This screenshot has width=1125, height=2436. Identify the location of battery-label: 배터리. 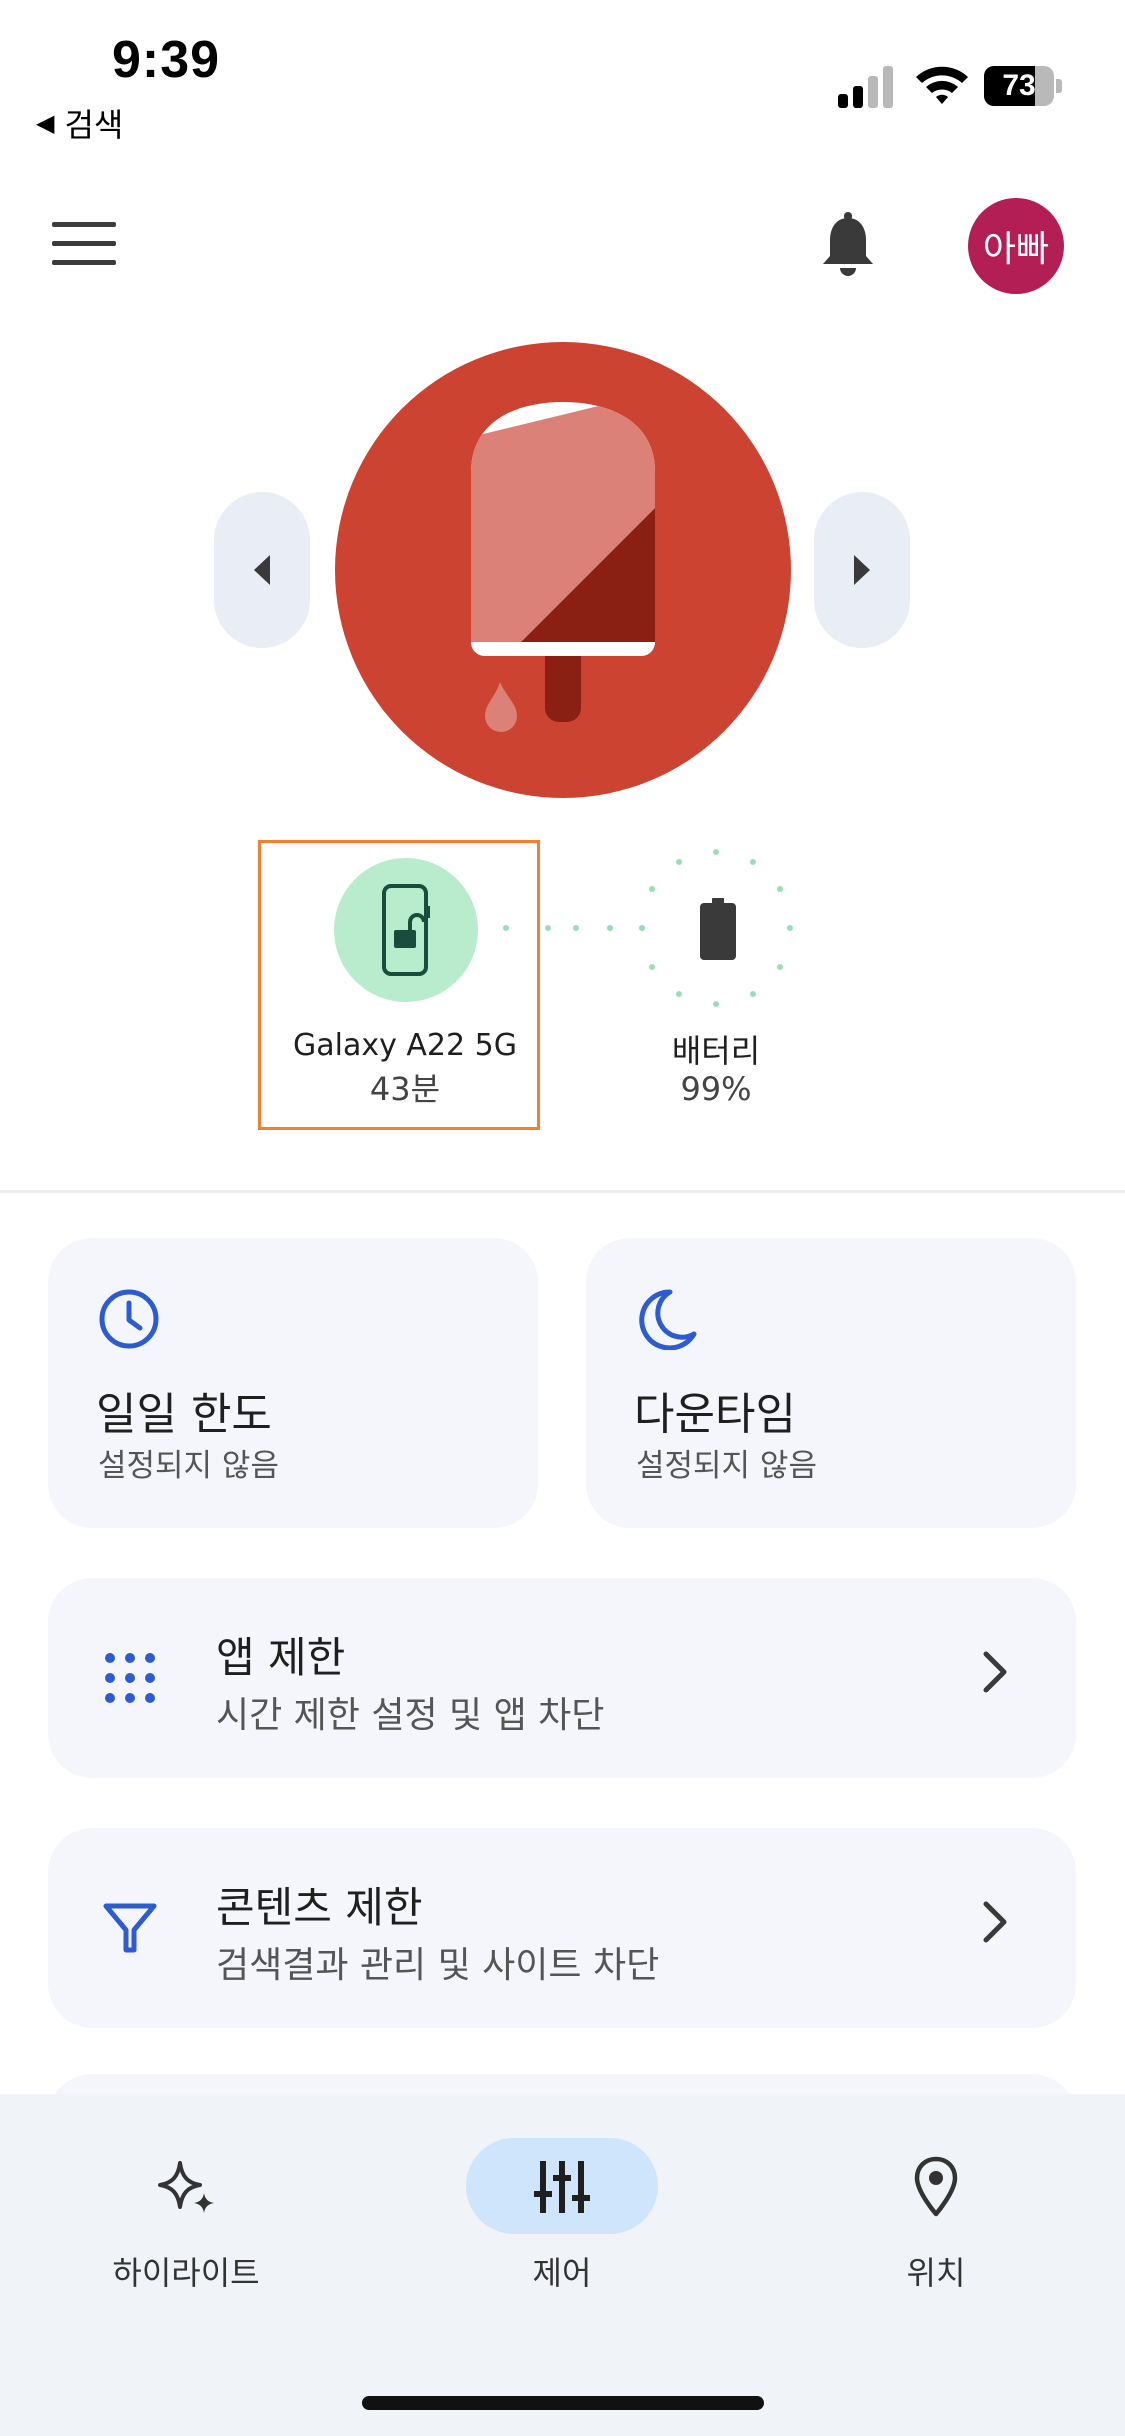
(716, 1051).